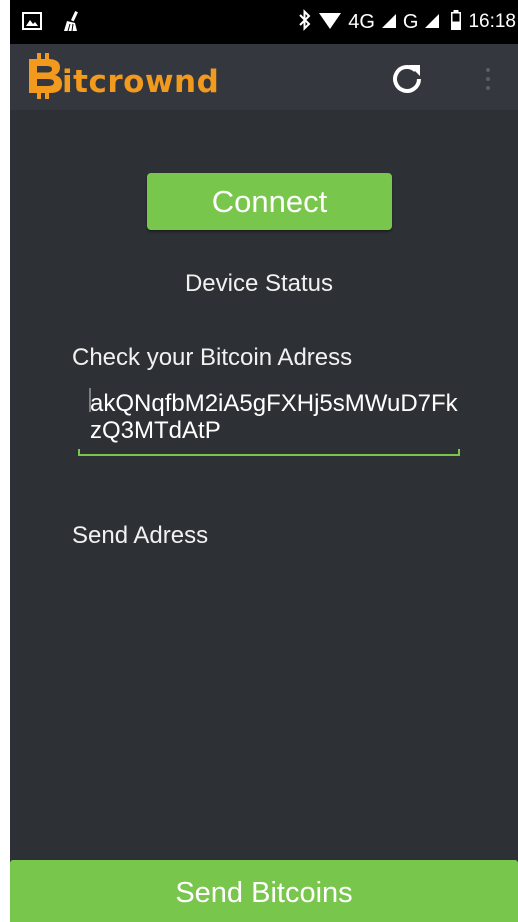 The width and height of the screenshot is (518, 922). What do you see at coordinates (32, 23) in the screenshot?
I see `gallery-icon` at bounding box center [32, 23].